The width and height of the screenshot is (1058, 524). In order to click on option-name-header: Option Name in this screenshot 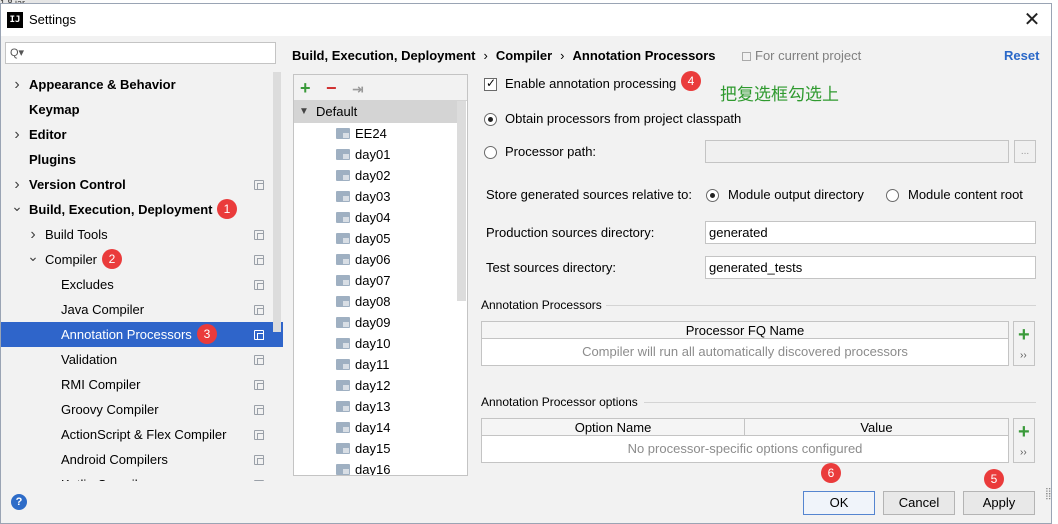, I will do `click(613, 427)`.